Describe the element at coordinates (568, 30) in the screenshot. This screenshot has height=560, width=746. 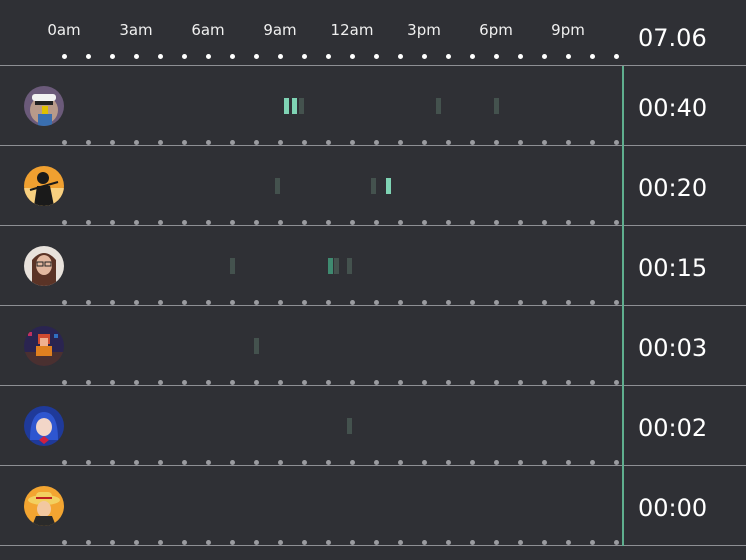
I see `hour-label-9pm: 9pm` at that location.